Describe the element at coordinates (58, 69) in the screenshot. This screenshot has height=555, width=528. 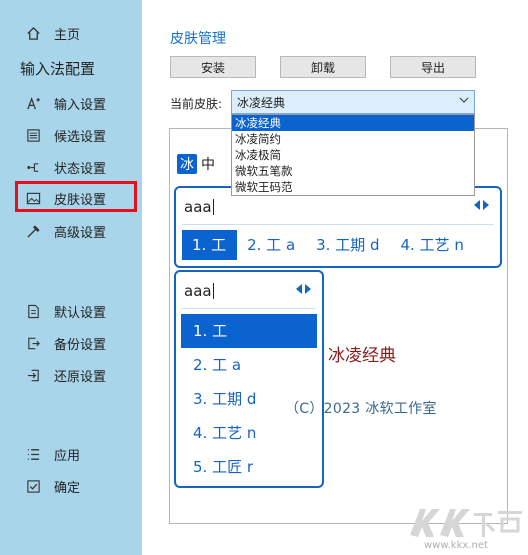
I see `sidebar-section-title: 输入法配置` at that location.